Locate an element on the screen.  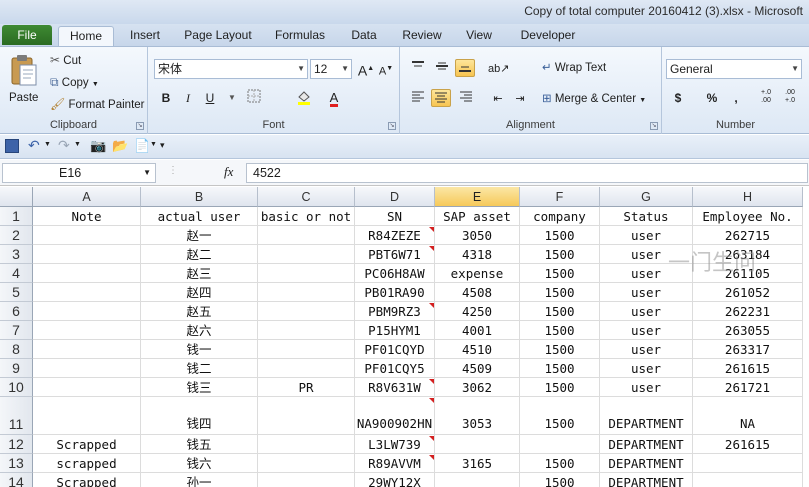
paste-button: Paste is located at coordinates (24, 82).